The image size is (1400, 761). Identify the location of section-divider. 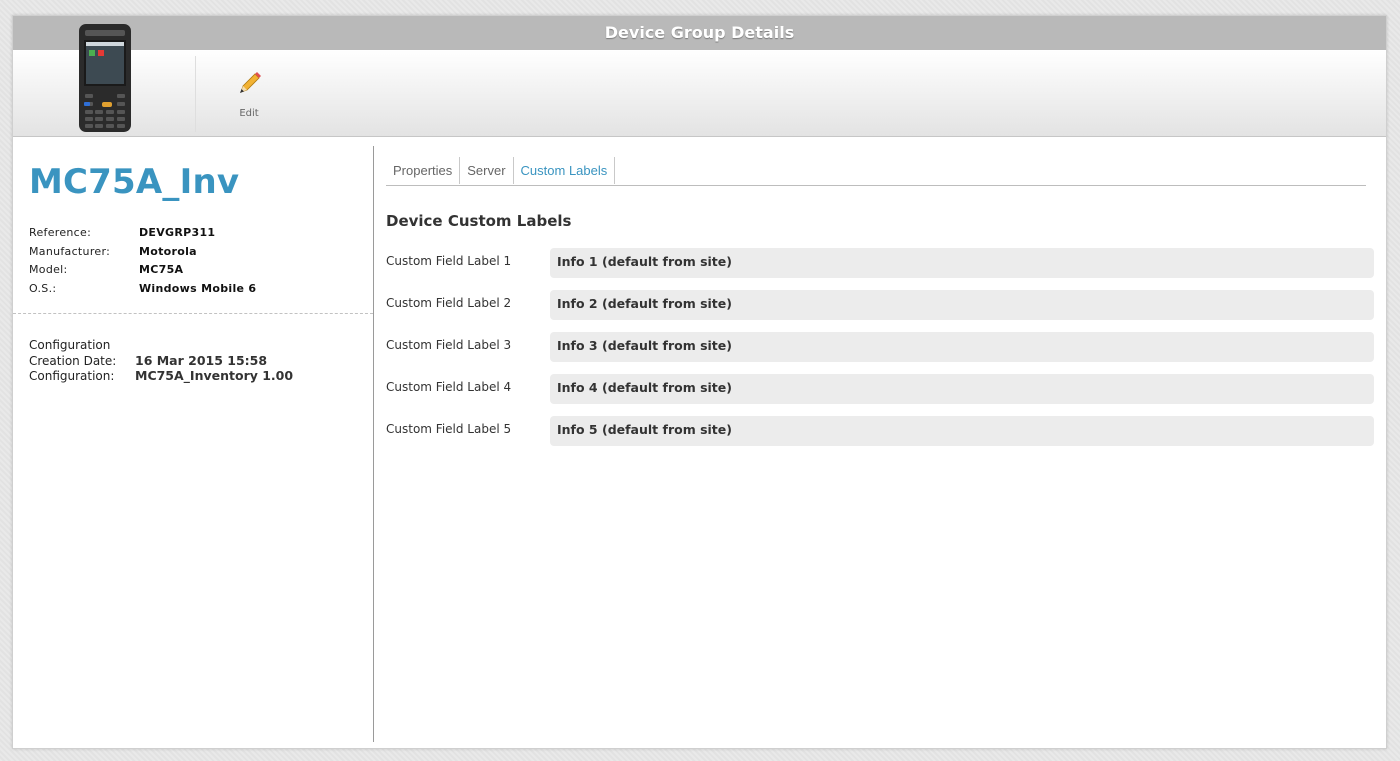
(193, 313).